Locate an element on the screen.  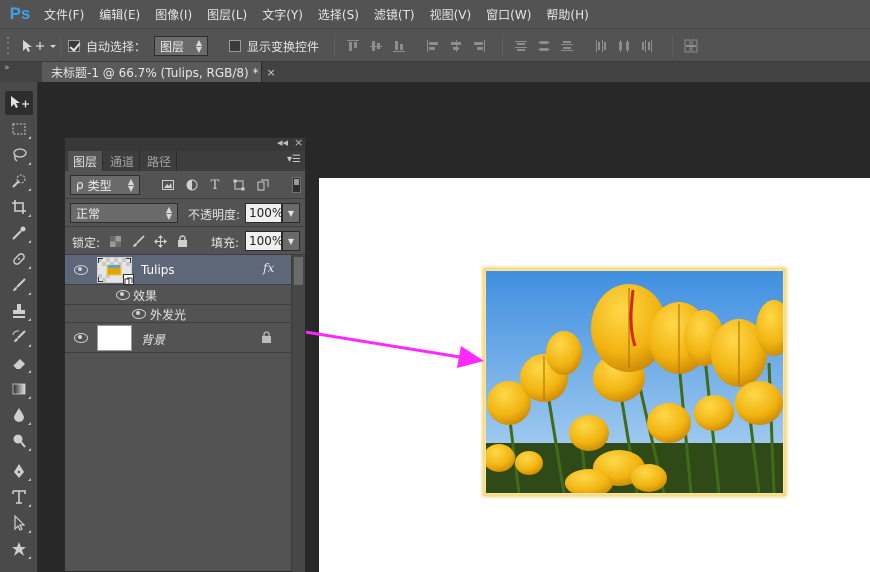
opacity-dropdown-button: ▼ is located at coordinates (291, 213).